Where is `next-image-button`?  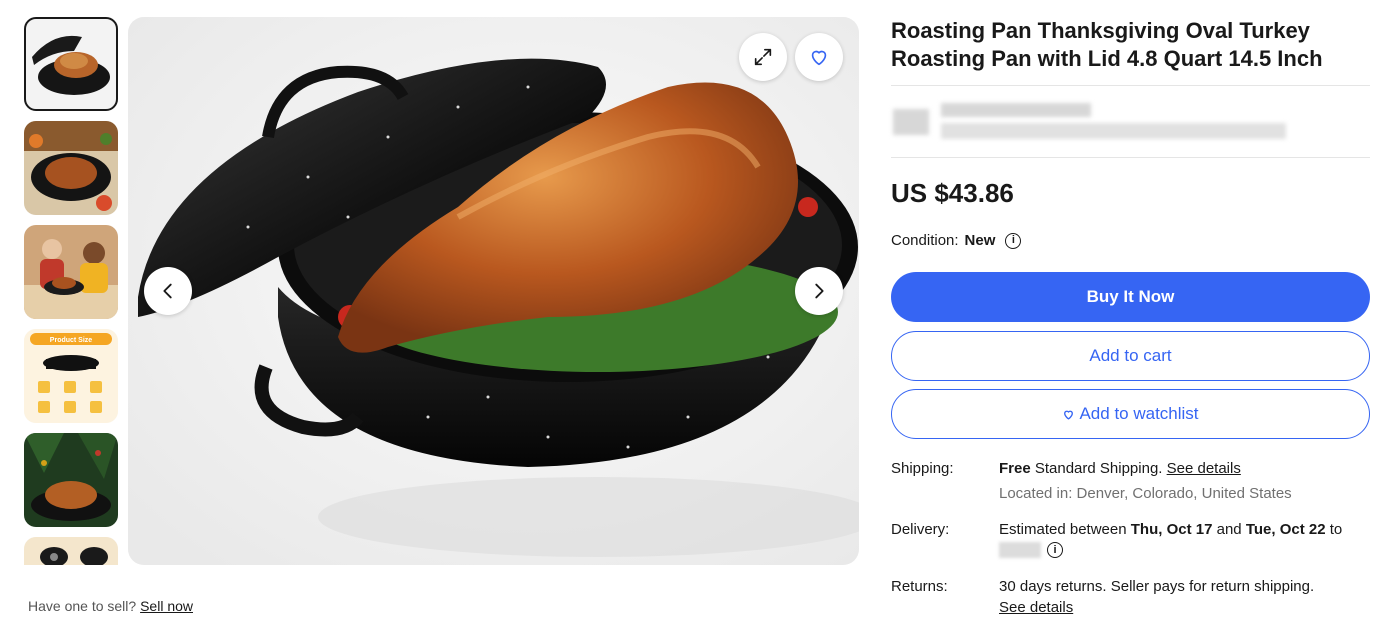
next-image-button is located at coordinates (819, 291).